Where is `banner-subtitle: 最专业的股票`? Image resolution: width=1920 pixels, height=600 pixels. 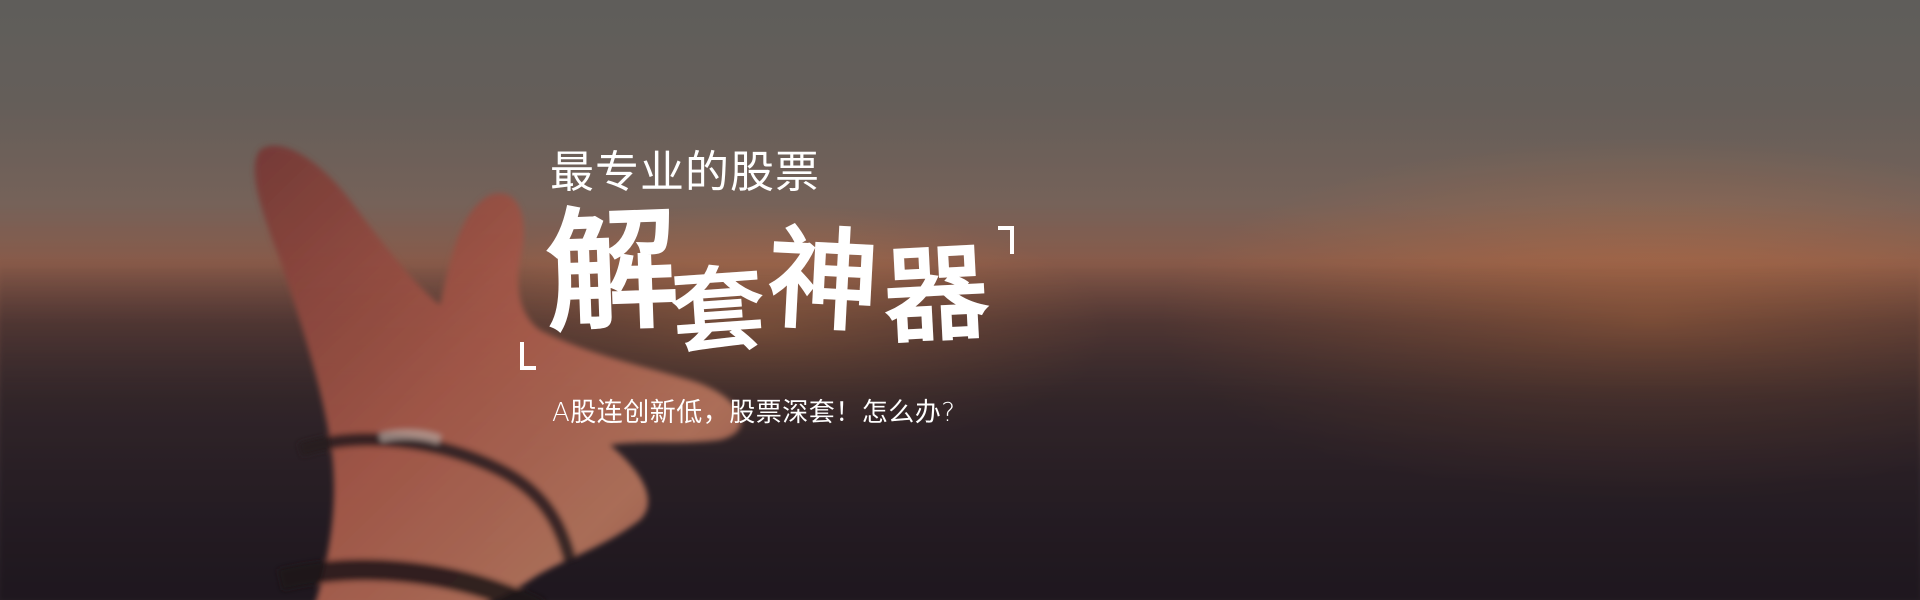
banner-subtitle: 最专业的股票 is located at coordinates (685, 172).